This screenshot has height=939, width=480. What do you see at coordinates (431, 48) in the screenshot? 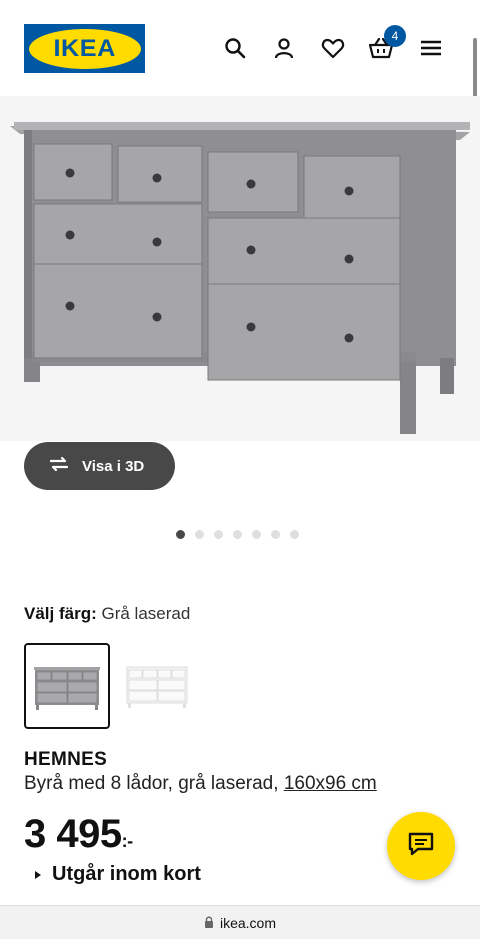
I see `menu-icon` at bounding box center [431, 48].